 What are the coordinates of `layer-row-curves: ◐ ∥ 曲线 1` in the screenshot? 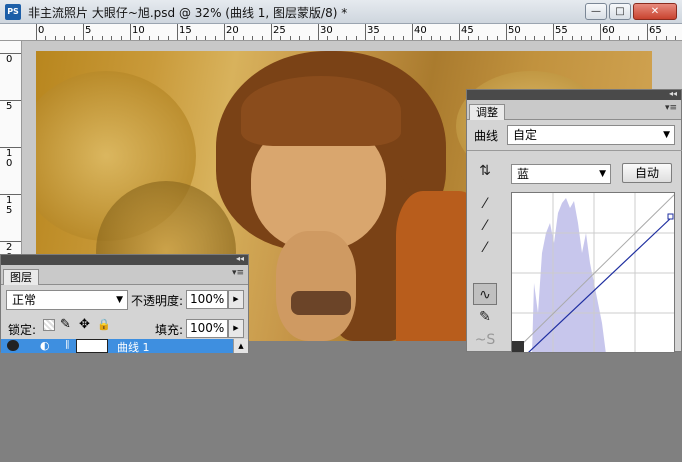 It's located at (117, 347).